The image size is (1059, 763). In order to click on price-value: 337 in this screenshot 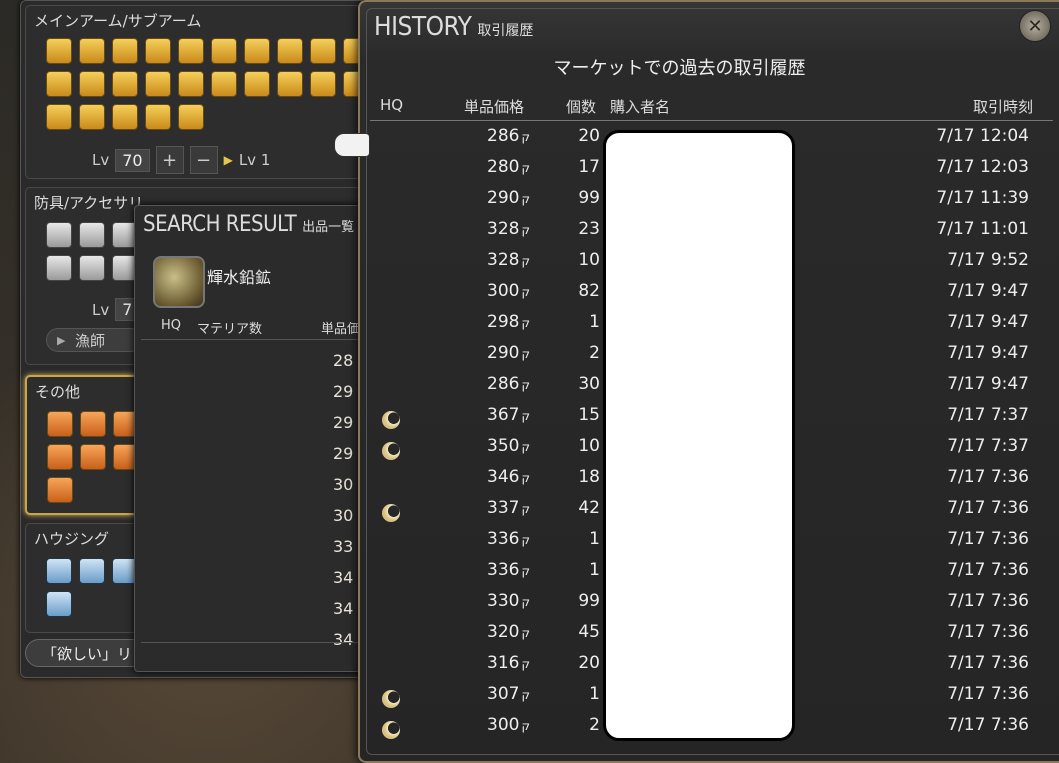, I will do `click(503, 508)`.